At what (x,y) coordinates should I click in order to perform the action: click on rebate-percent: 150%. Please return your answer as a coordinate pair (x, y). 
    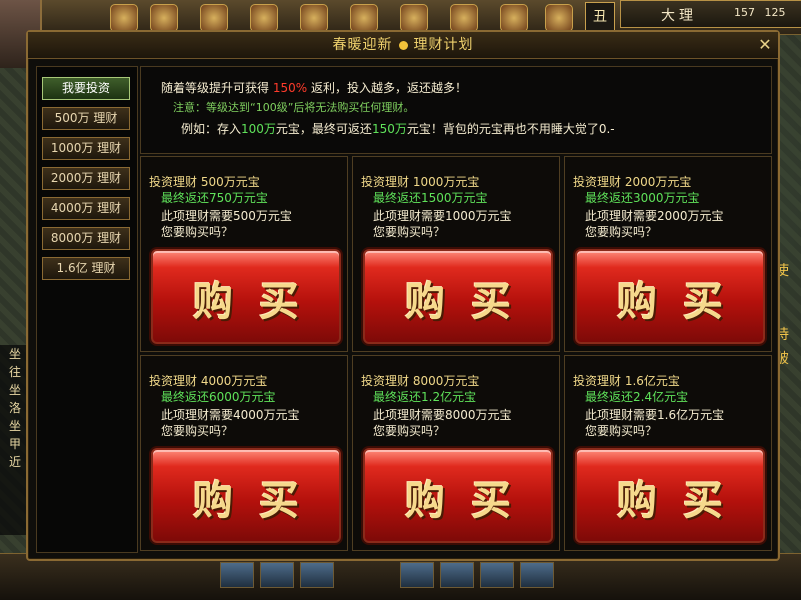
    Looking at the image, I should click on (290, 88).